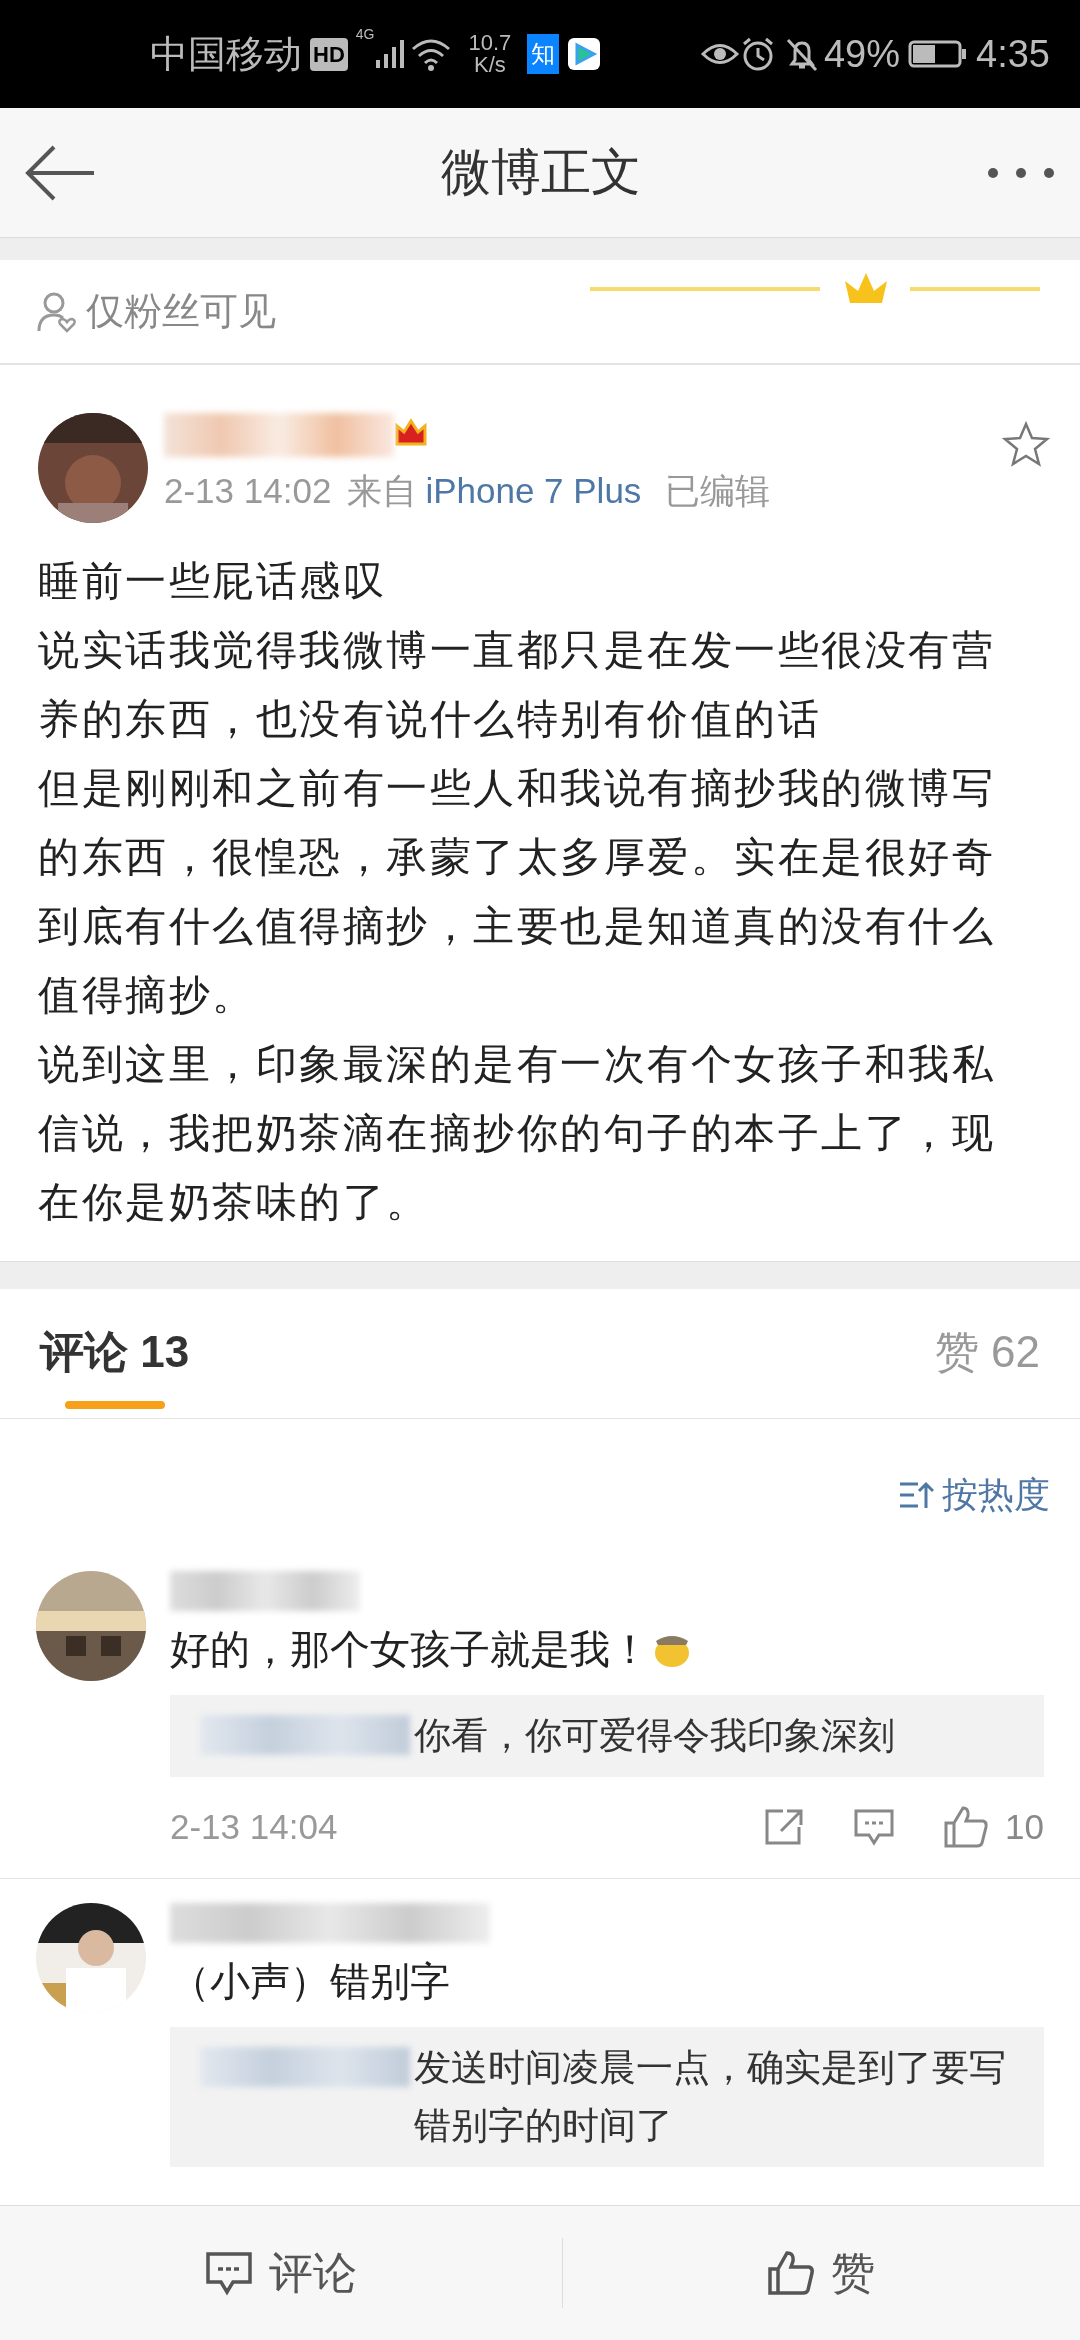 The height and width of the screenshot is (2340, 1080). I want to click on edited-label: 已编辑, so click(718, 491).